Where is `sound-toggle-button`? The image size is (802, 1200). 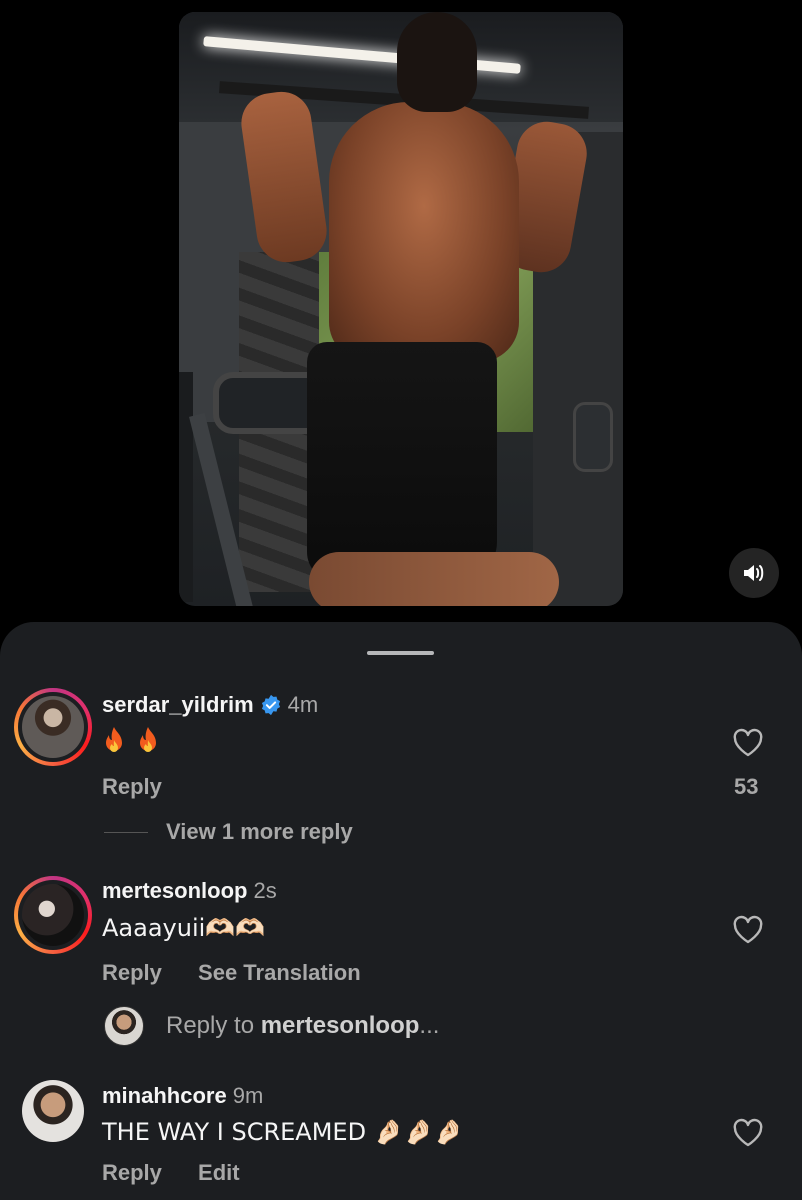
sound-toggle-button is located at coordinates (754, 573).